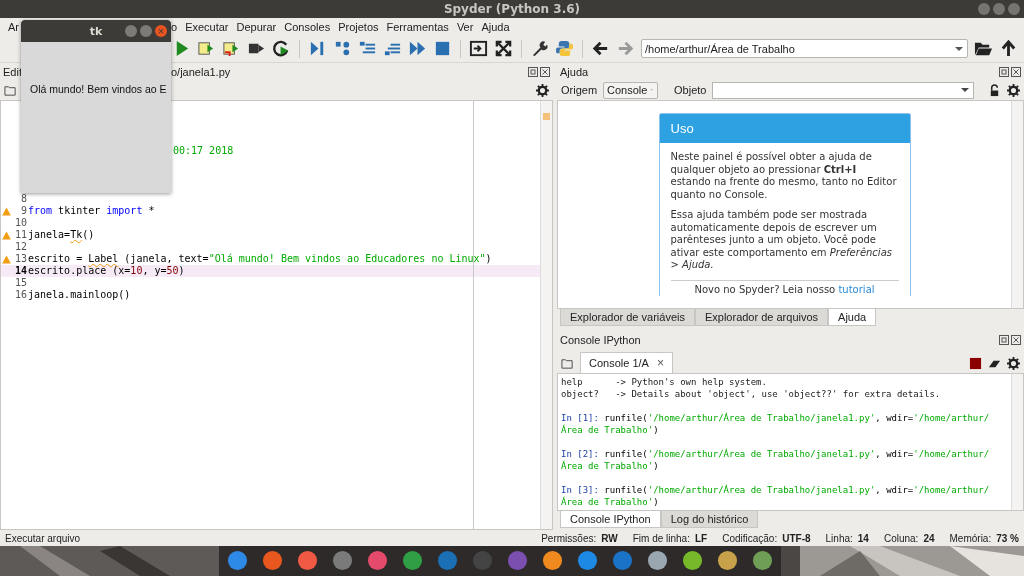 Image resolution: width=1024 pixels, height=576 pixels. I want to click on status-label: Coluna:, so click(901, 538).